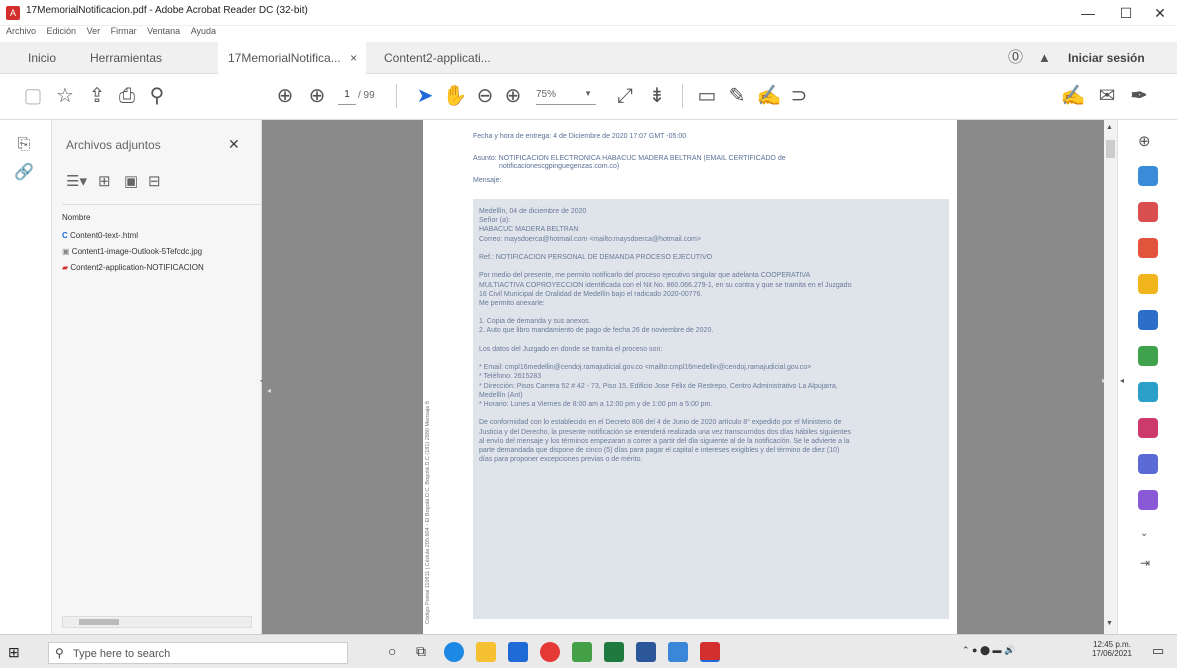 The width and height of the screenshot is (1177, 668). I want to click on left-arrow-icon: ◂, so click(269, 390).